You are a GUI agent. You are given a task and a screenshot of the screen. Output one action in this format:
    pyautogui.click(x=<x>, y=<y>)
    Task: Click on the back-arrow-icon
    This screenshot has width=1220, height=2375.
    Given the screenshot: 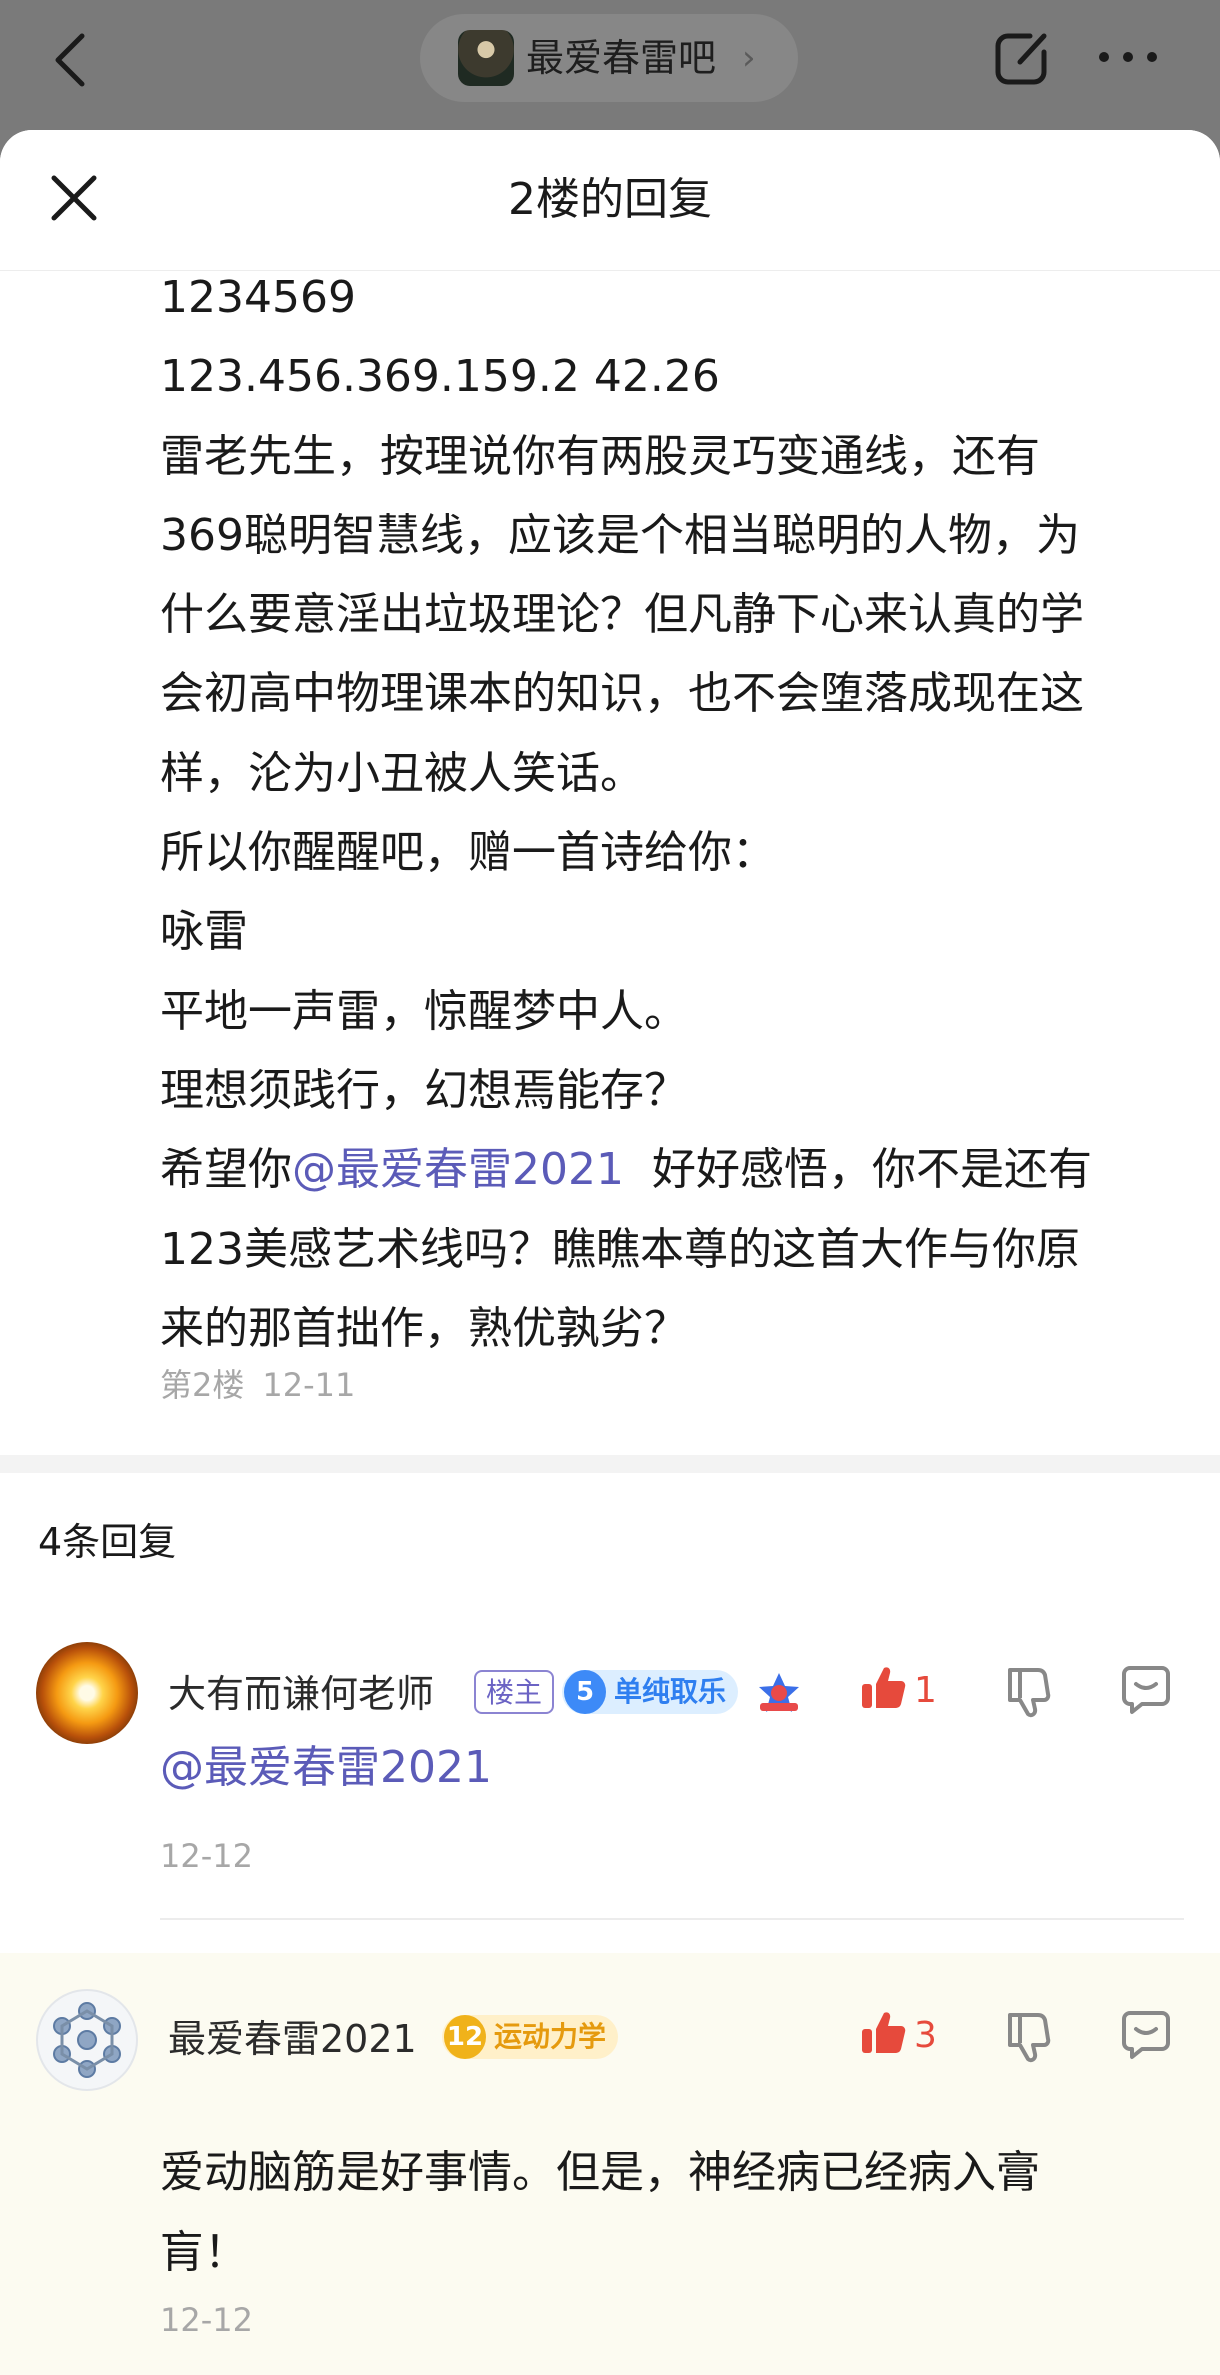 What is the action you would take?
    pyautogui.click(x=70, y=60)
    